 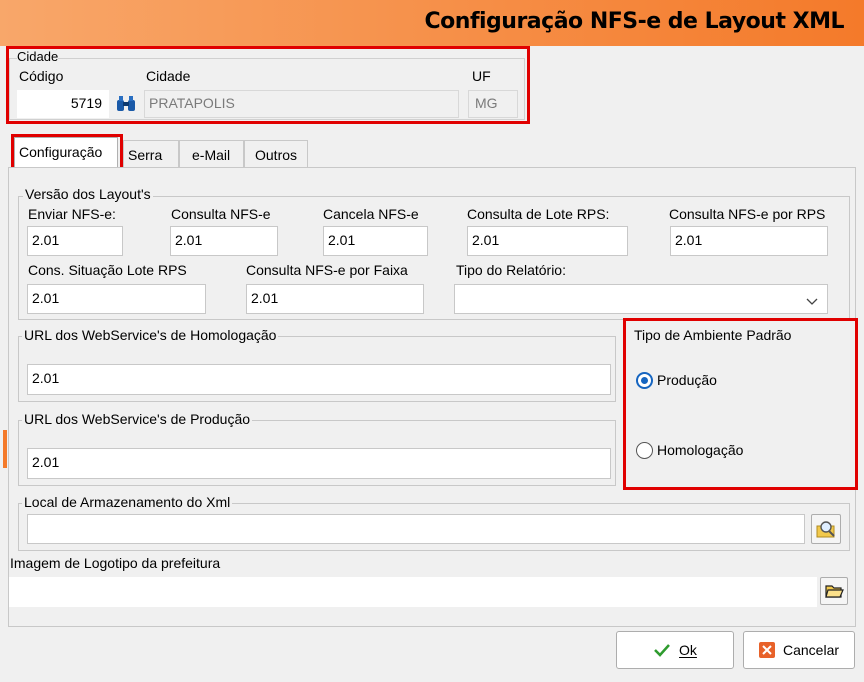 What do you see at coordinates (319, 379) in the screenshot?
I see `url-homologacao-field: 2.01` at bounding box center [319, 379].